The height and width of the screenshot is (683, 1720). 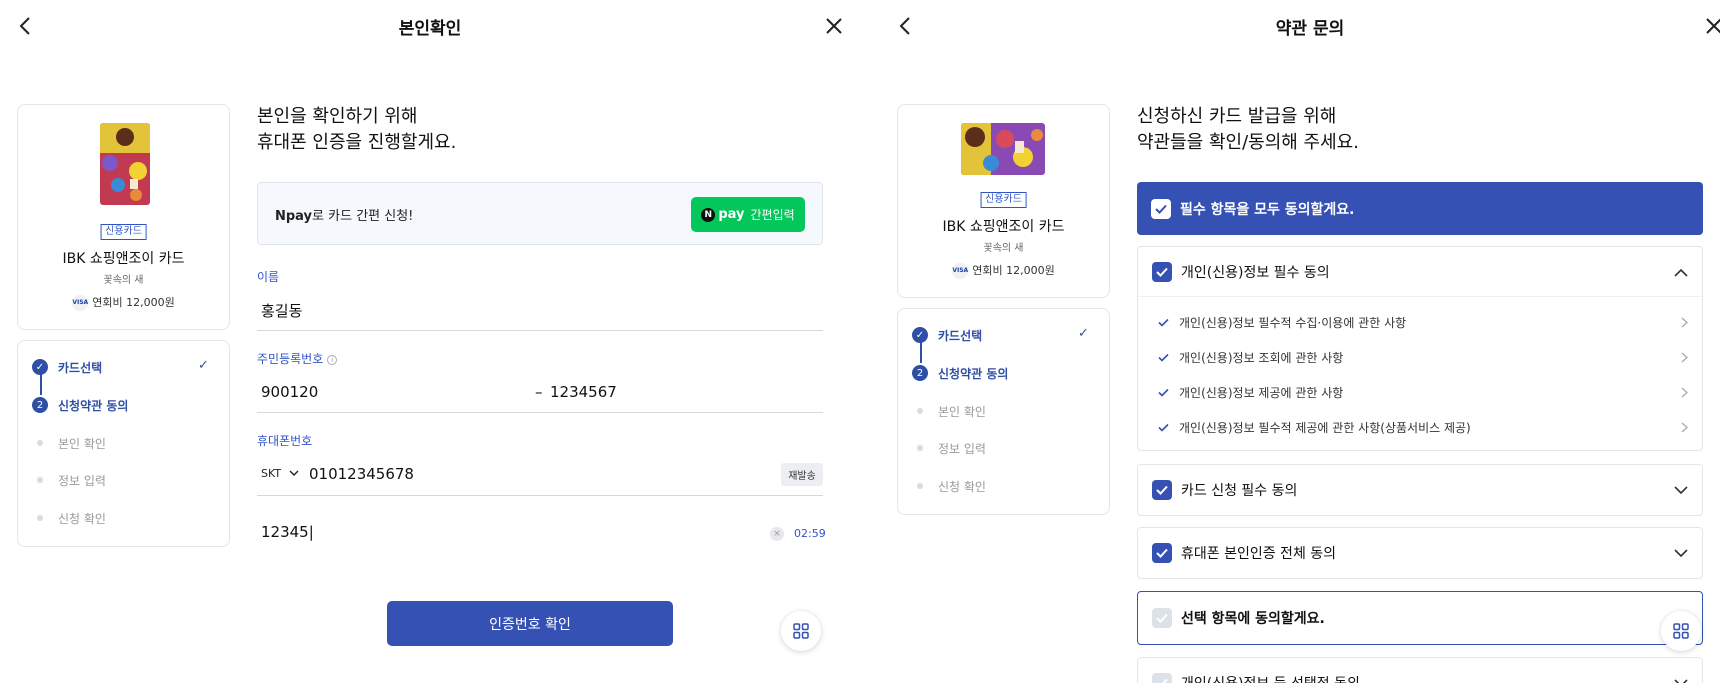 I want to click on chevron-up-icon, so click(x=1681, y=272).